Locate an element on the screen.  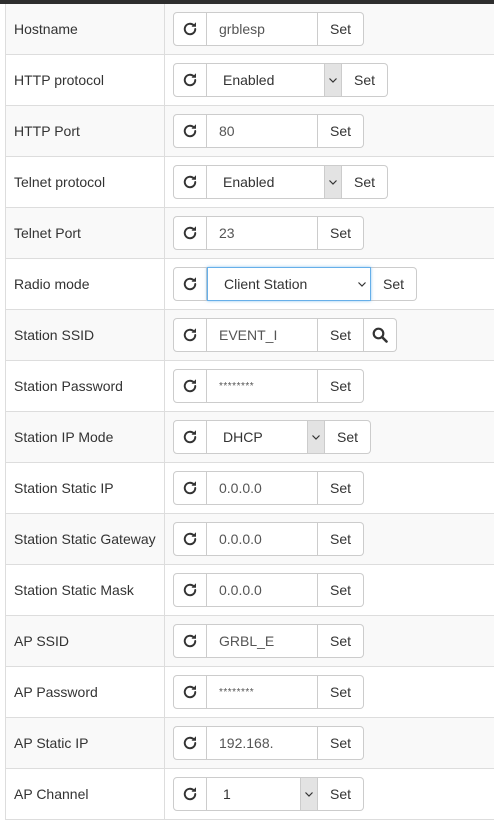
select-value: DHCP is located at coordinates (243, 437).